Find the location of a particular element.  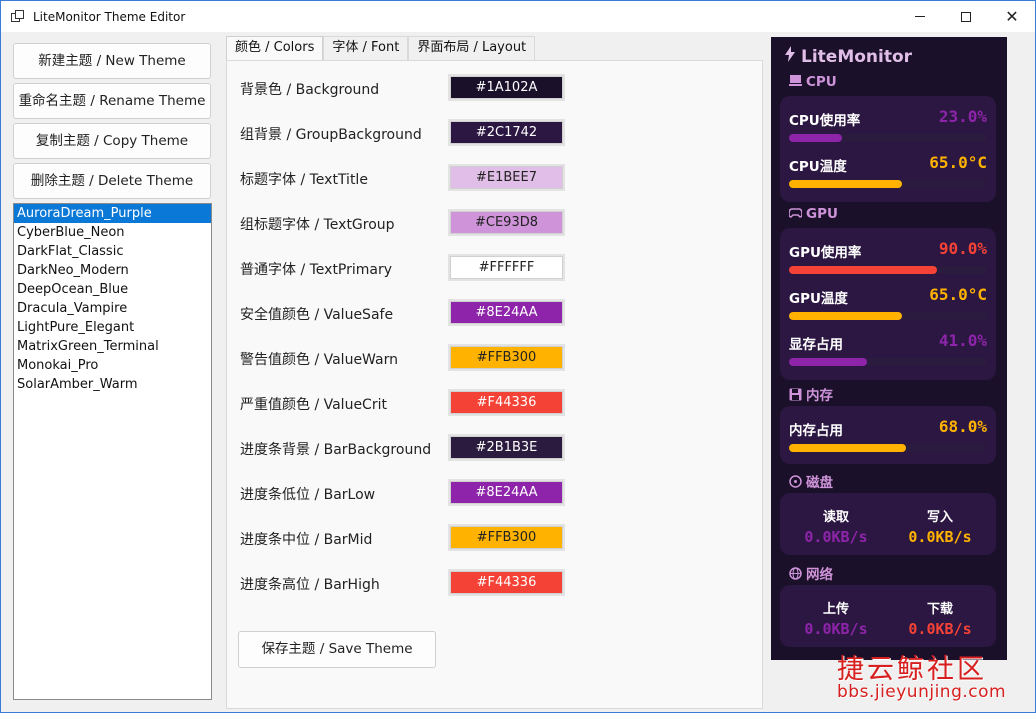

color-setting-label: 进度条背景 / BarBackground is located at coordinates (336, 450).